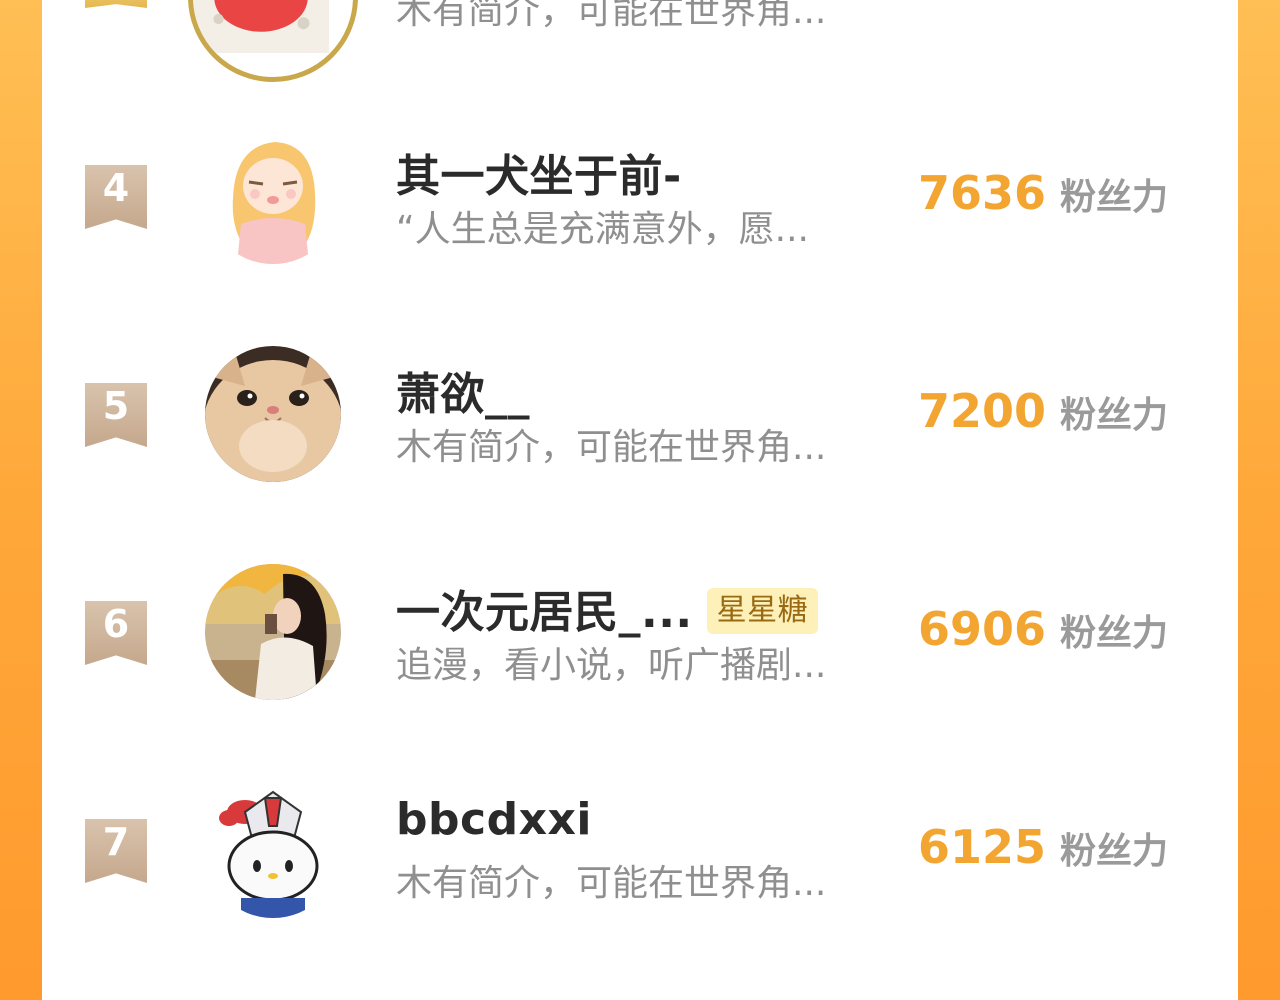  I want to click on rank-ribbon: 5, so click(116, 415).